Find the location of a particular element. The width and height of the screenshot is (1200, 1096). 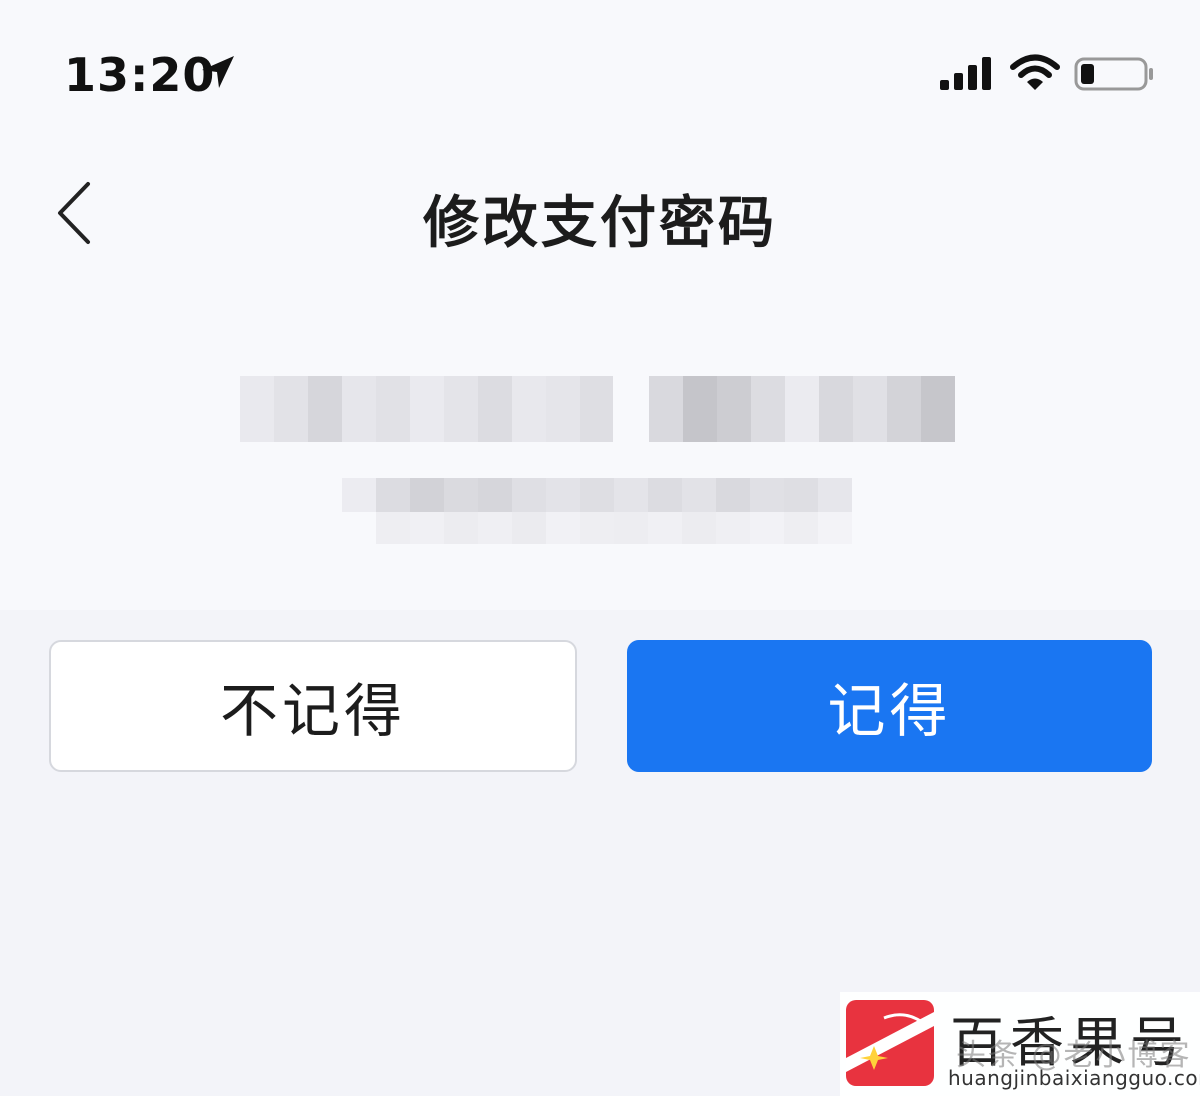

watermark-url: huangjinbaixiangguo.com is located at coordinates (1074, 1078).